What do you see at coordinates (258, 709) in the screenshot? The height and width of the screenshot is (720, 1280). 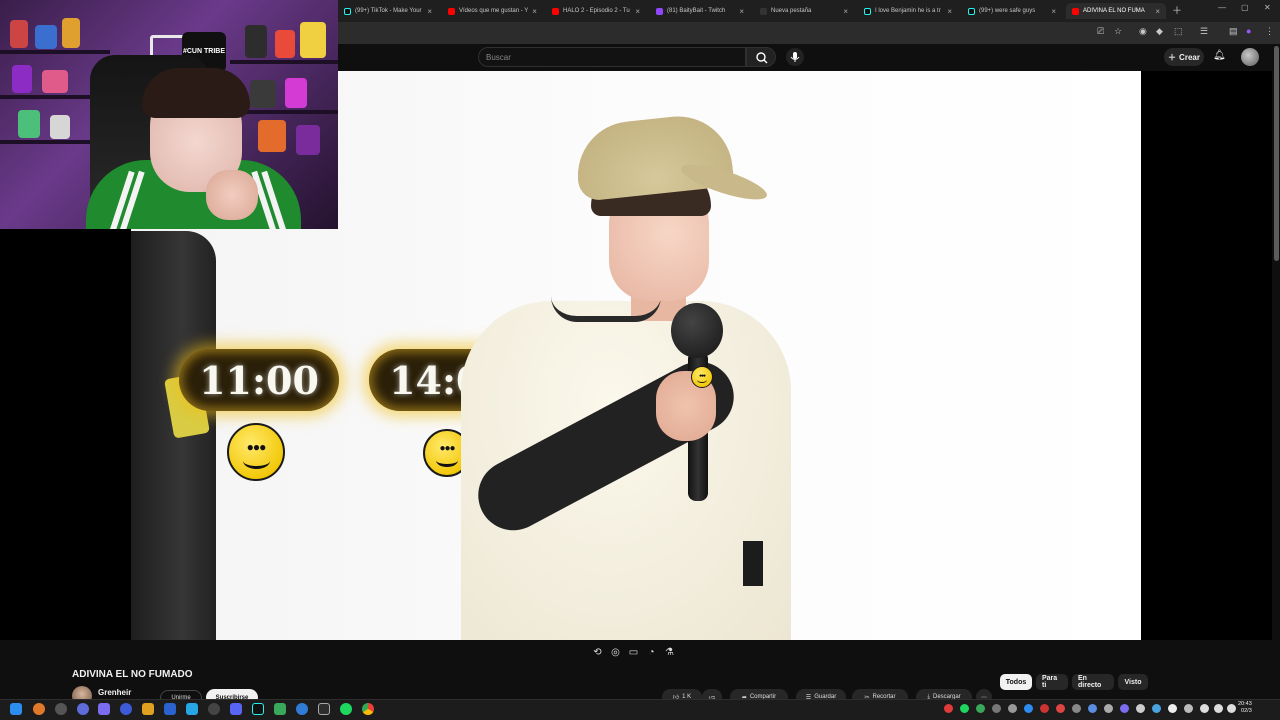 I see `tiktok-icon` at bounding box center [258, 709].